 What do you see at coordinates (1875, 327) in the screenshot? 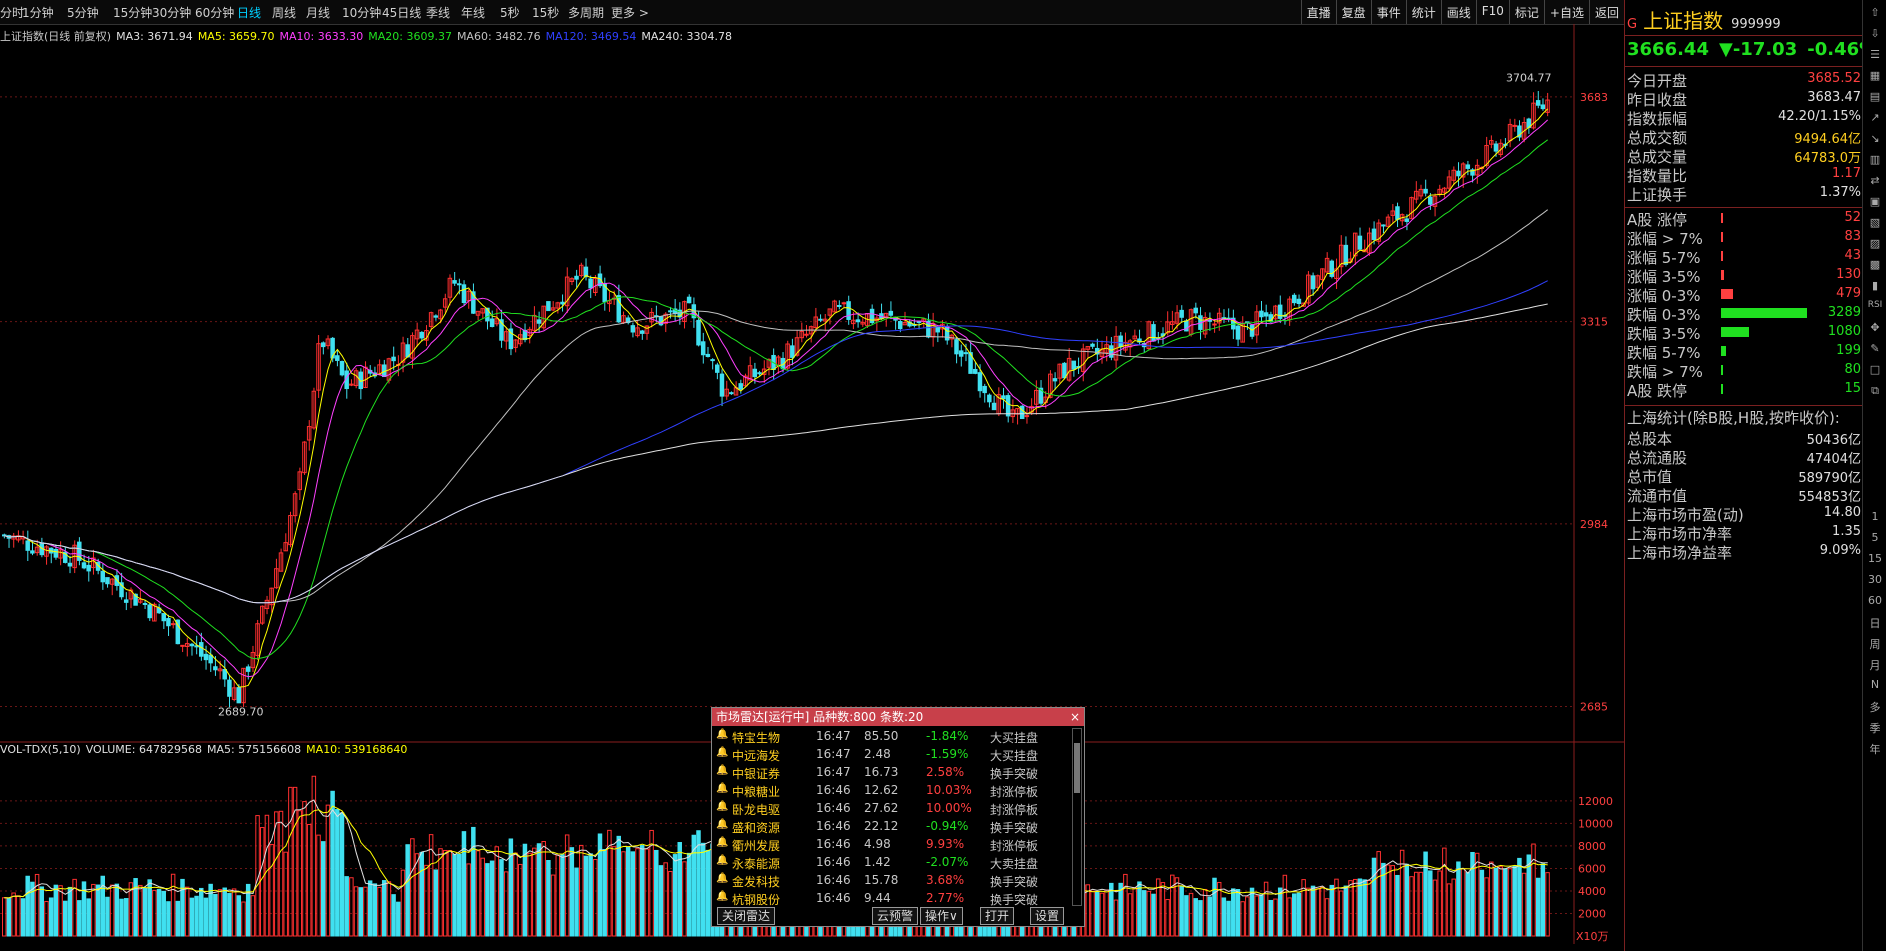
I see `move-icon: ✥` at bounding box center [1875, 327].